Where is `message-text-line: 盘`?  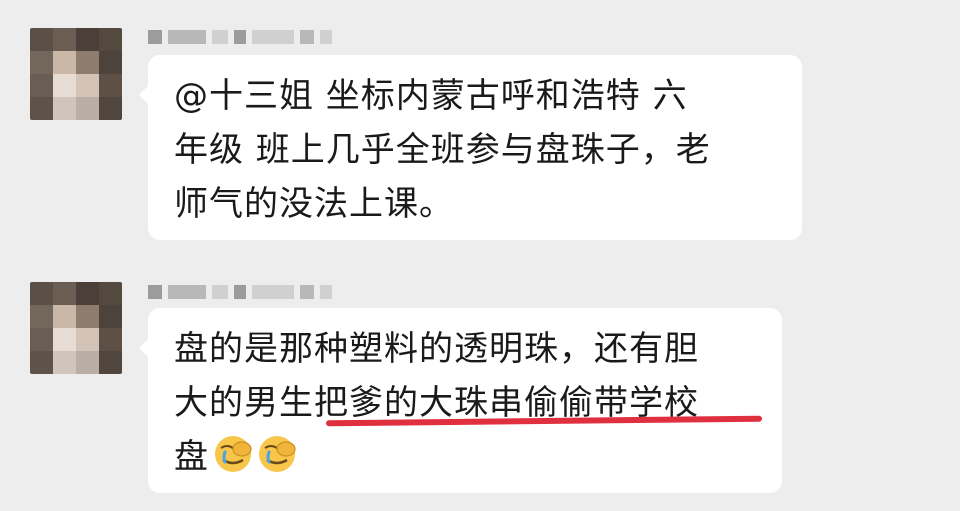 message-text-line: 盘 is located at coordinates (464, 457).